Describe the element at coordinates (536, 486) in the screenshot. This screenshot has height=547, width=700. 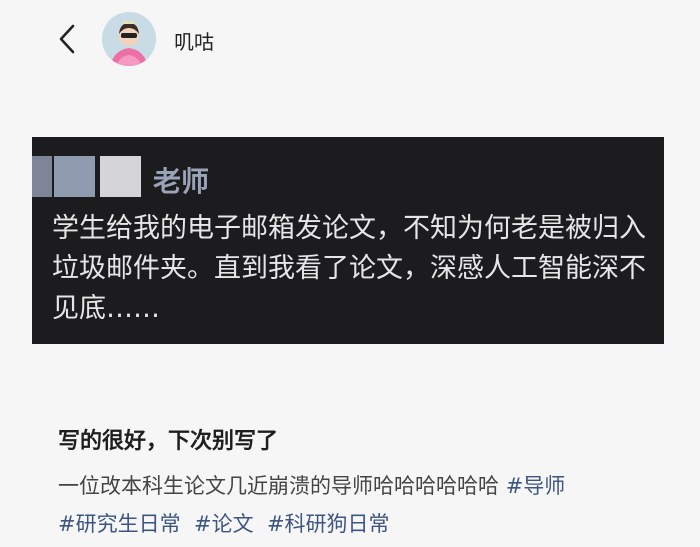
I see `hashtag-link: #导师` at that location.